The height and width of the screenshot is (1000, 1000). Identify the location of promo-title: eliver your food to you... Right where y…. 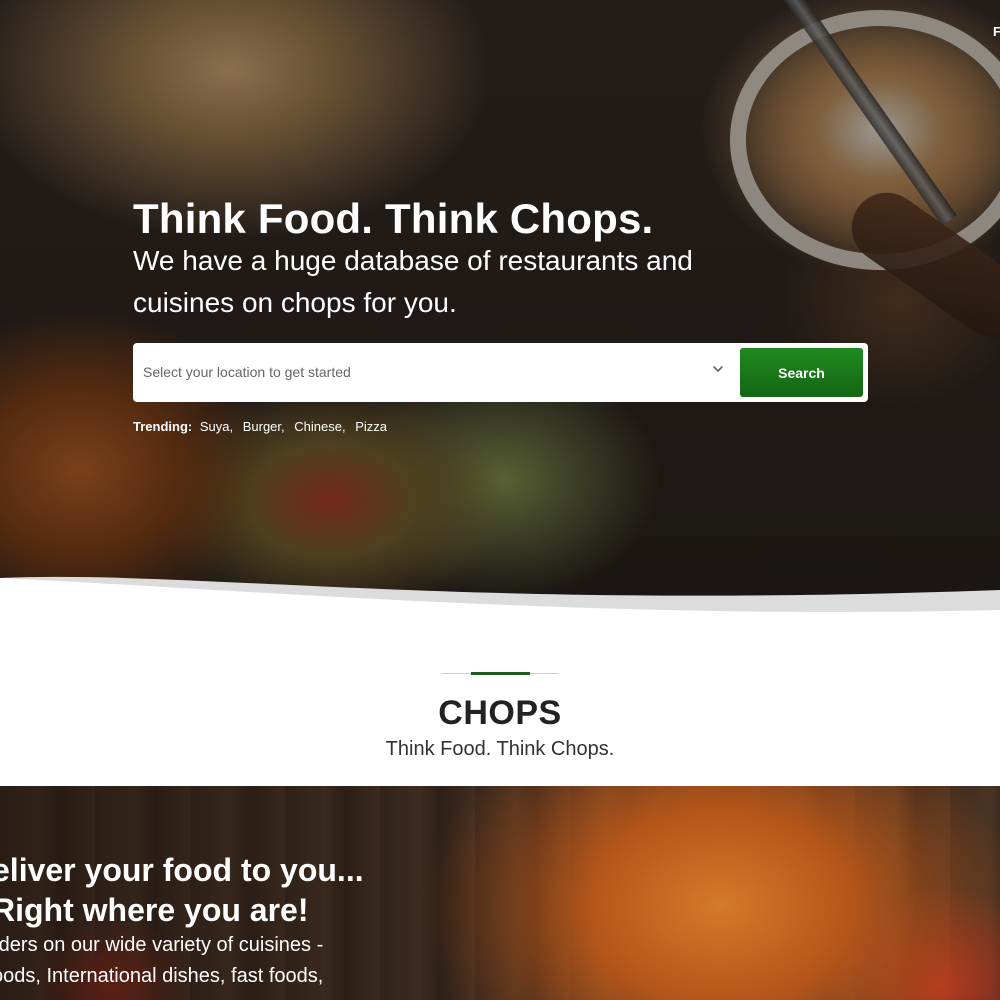
(182, 890).